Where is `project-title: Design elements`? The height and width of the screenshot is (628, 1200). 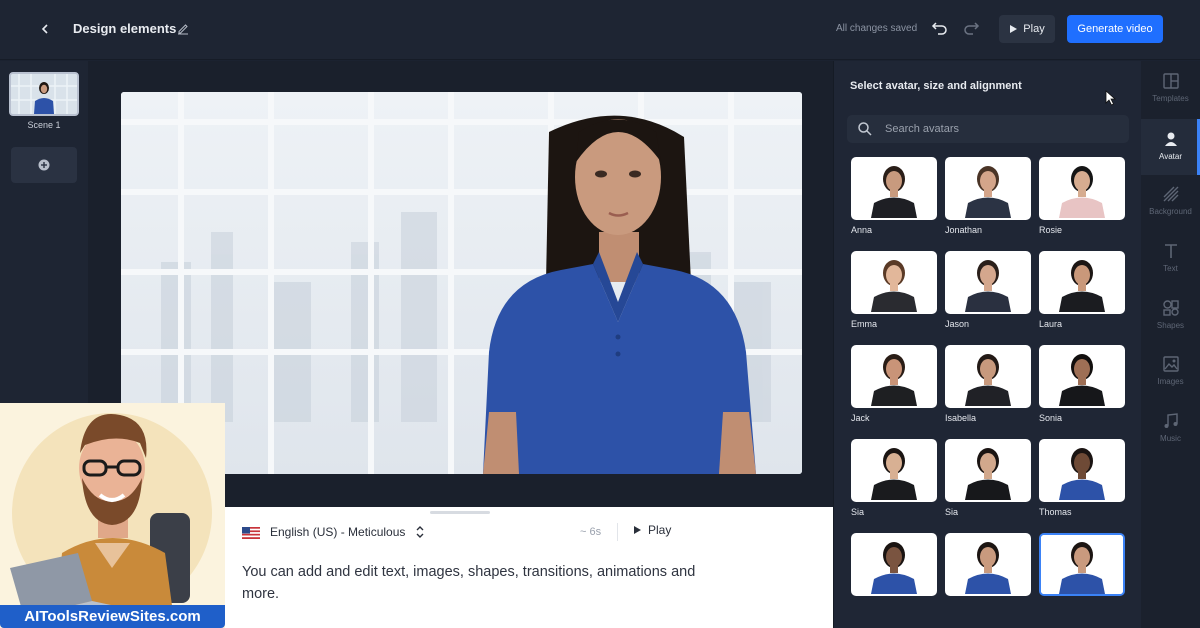 project-title: Design elements is located at coordinates (124, 28).